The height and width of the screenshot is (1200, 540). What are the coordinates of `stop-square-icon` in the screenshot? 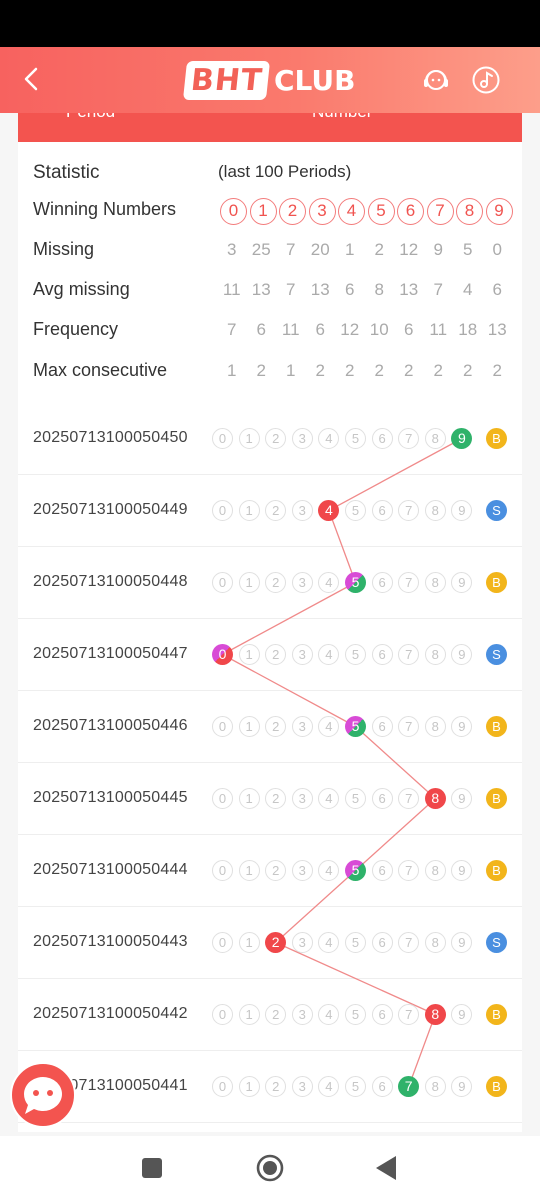 It's located at (152, 1168).